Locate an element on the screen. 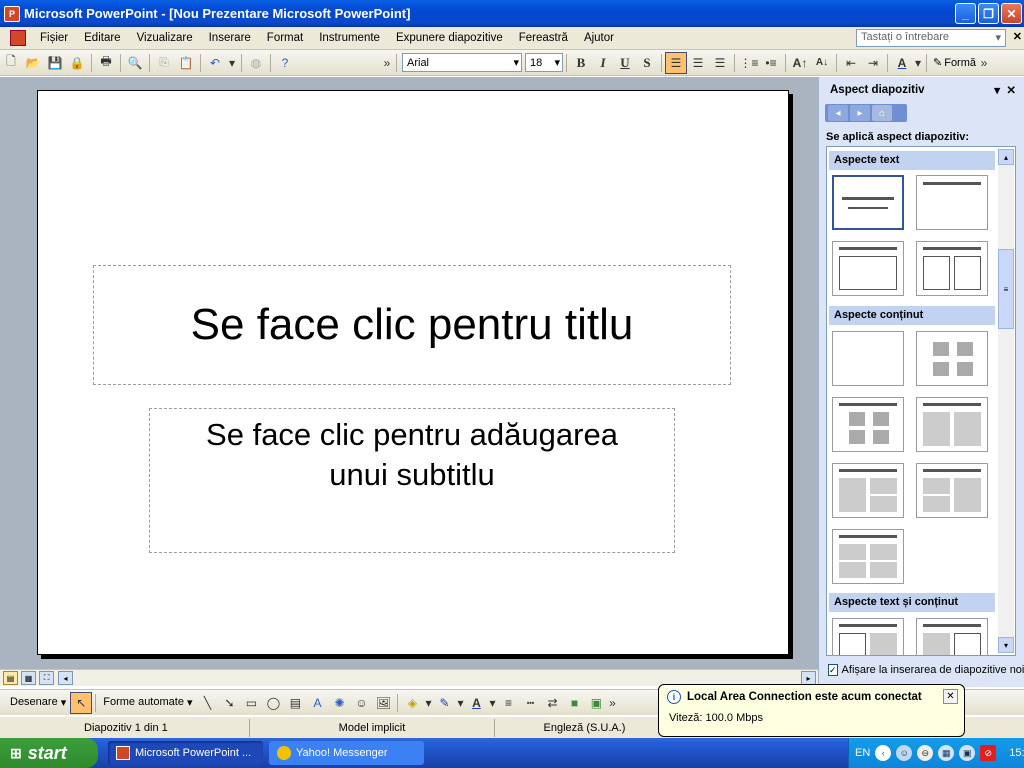  close-pane-icon: ✕ is located at coordinates (1011, 90).